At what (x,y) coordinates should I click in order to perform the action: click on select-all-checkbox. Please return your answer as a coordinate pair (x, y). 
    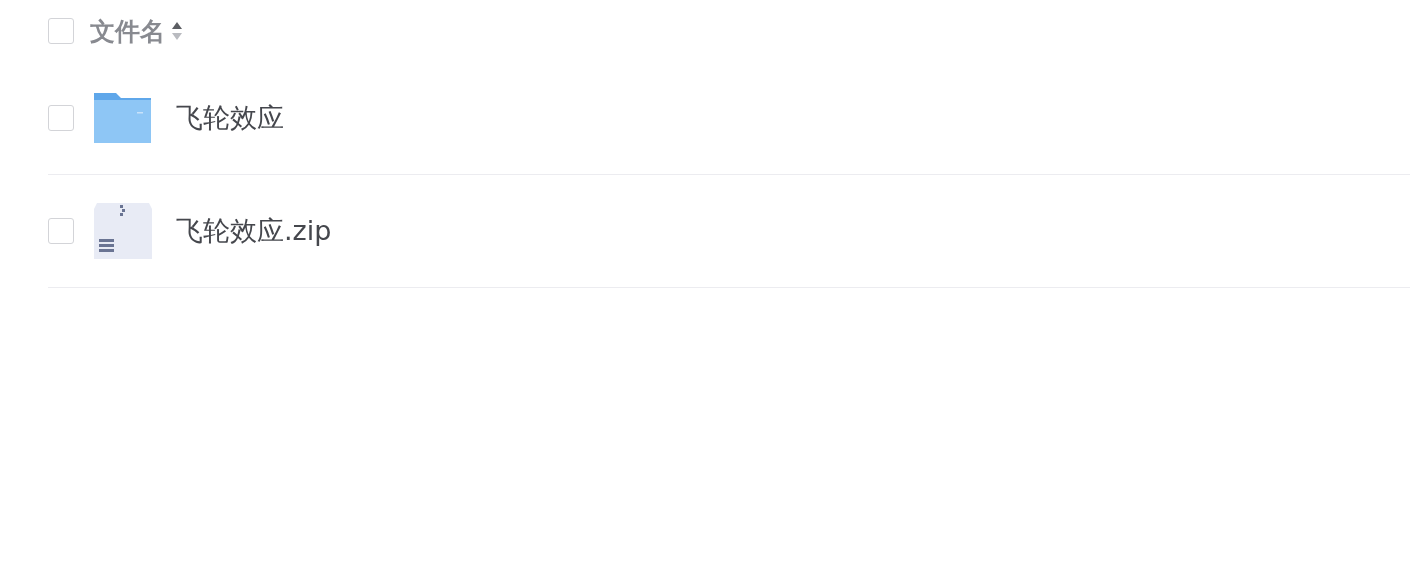
    Looking at the image, I should click on (61, 31).